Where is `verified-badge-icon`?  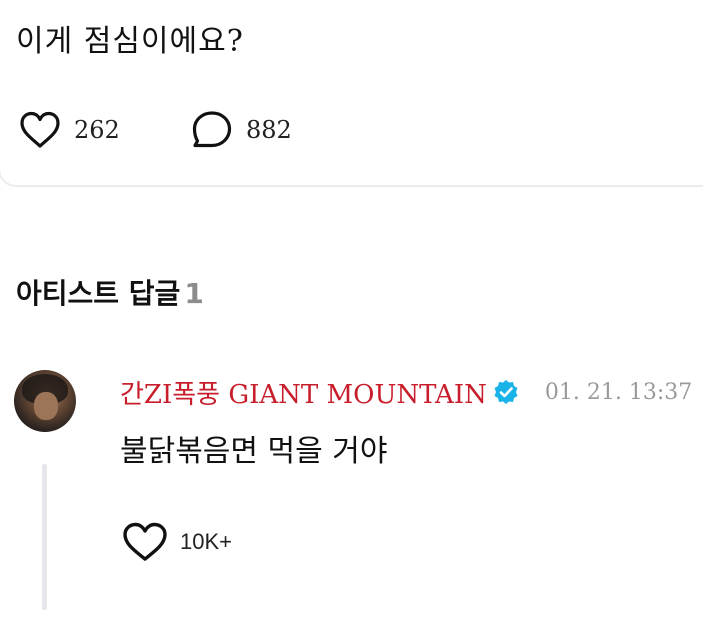
verified-badge-icon is located at coordinates (506, 392).